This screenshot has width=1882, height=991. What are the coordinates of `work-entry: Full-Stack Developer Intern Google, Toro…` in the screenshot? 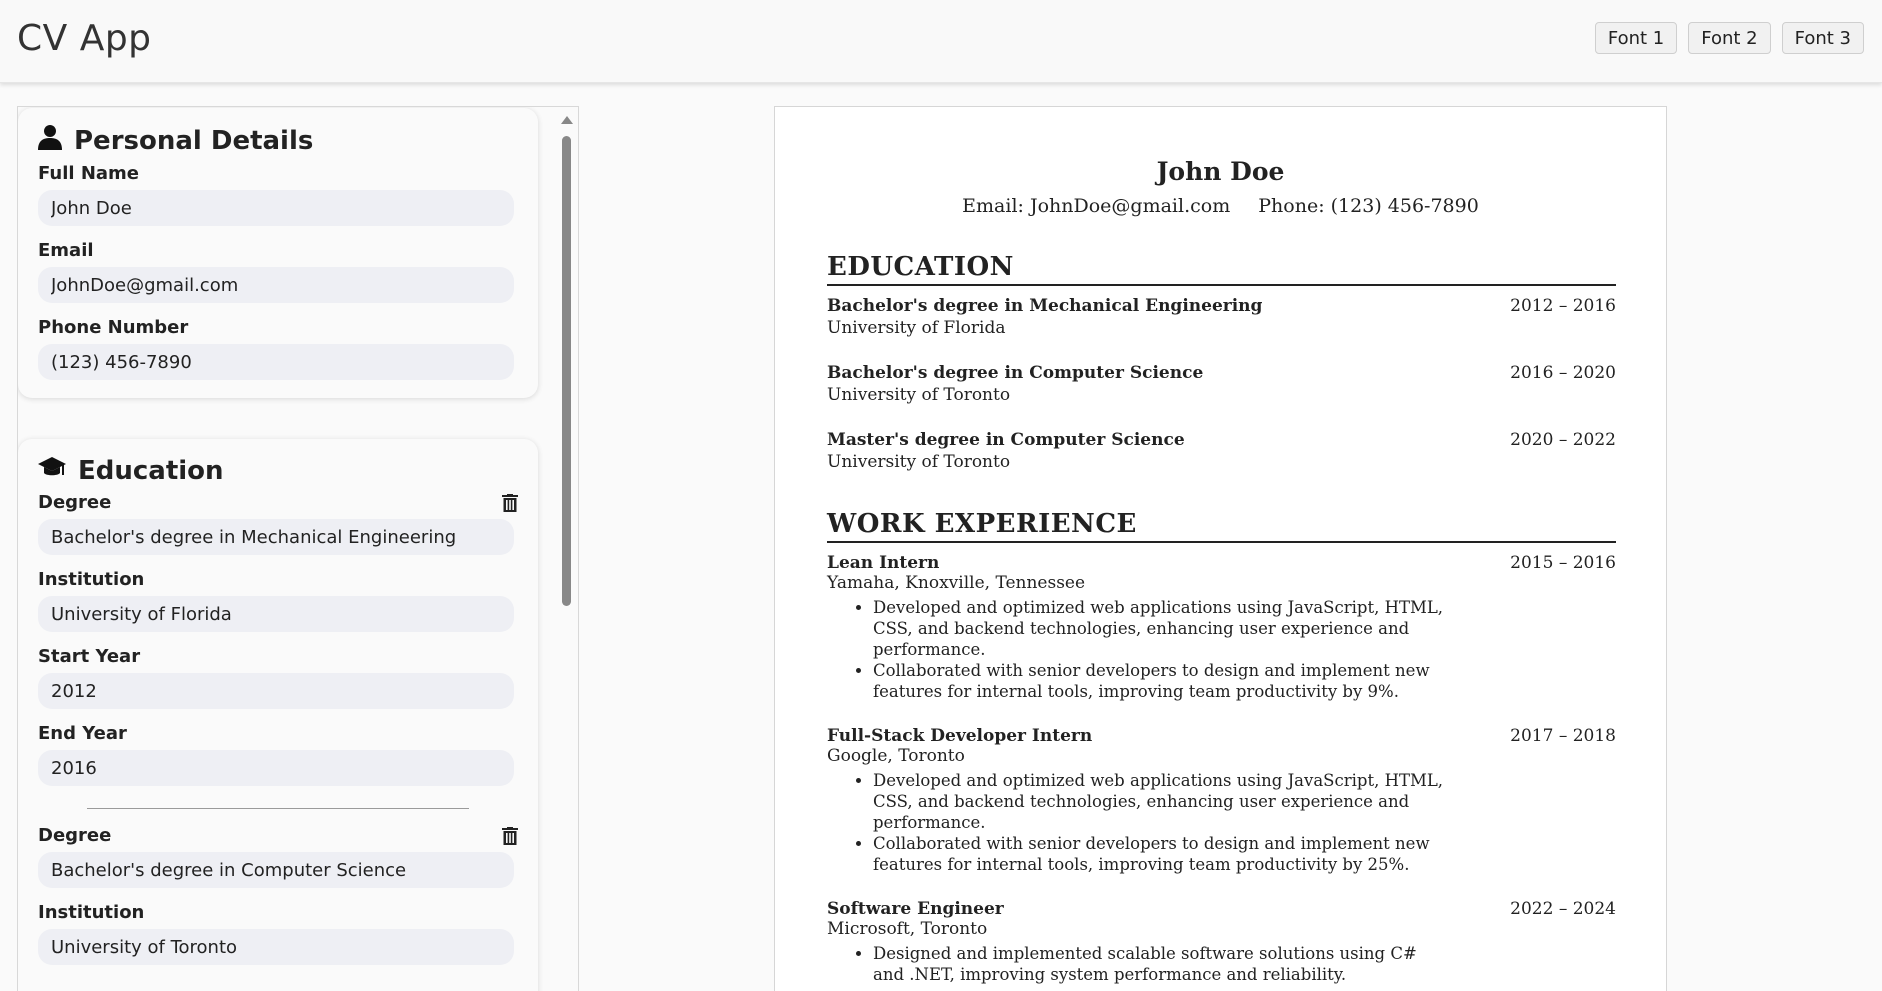 It's located at (1221, 800).